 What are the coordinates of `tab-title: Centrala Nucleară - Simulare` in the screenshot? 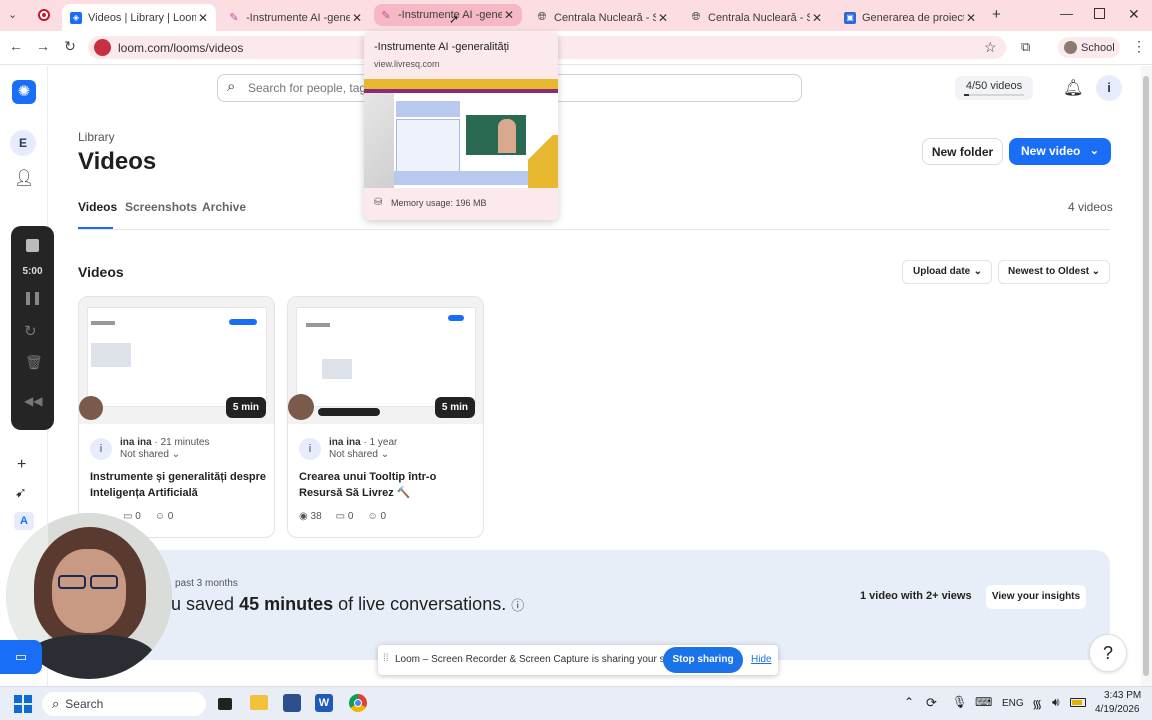 It's located at (759, 17).